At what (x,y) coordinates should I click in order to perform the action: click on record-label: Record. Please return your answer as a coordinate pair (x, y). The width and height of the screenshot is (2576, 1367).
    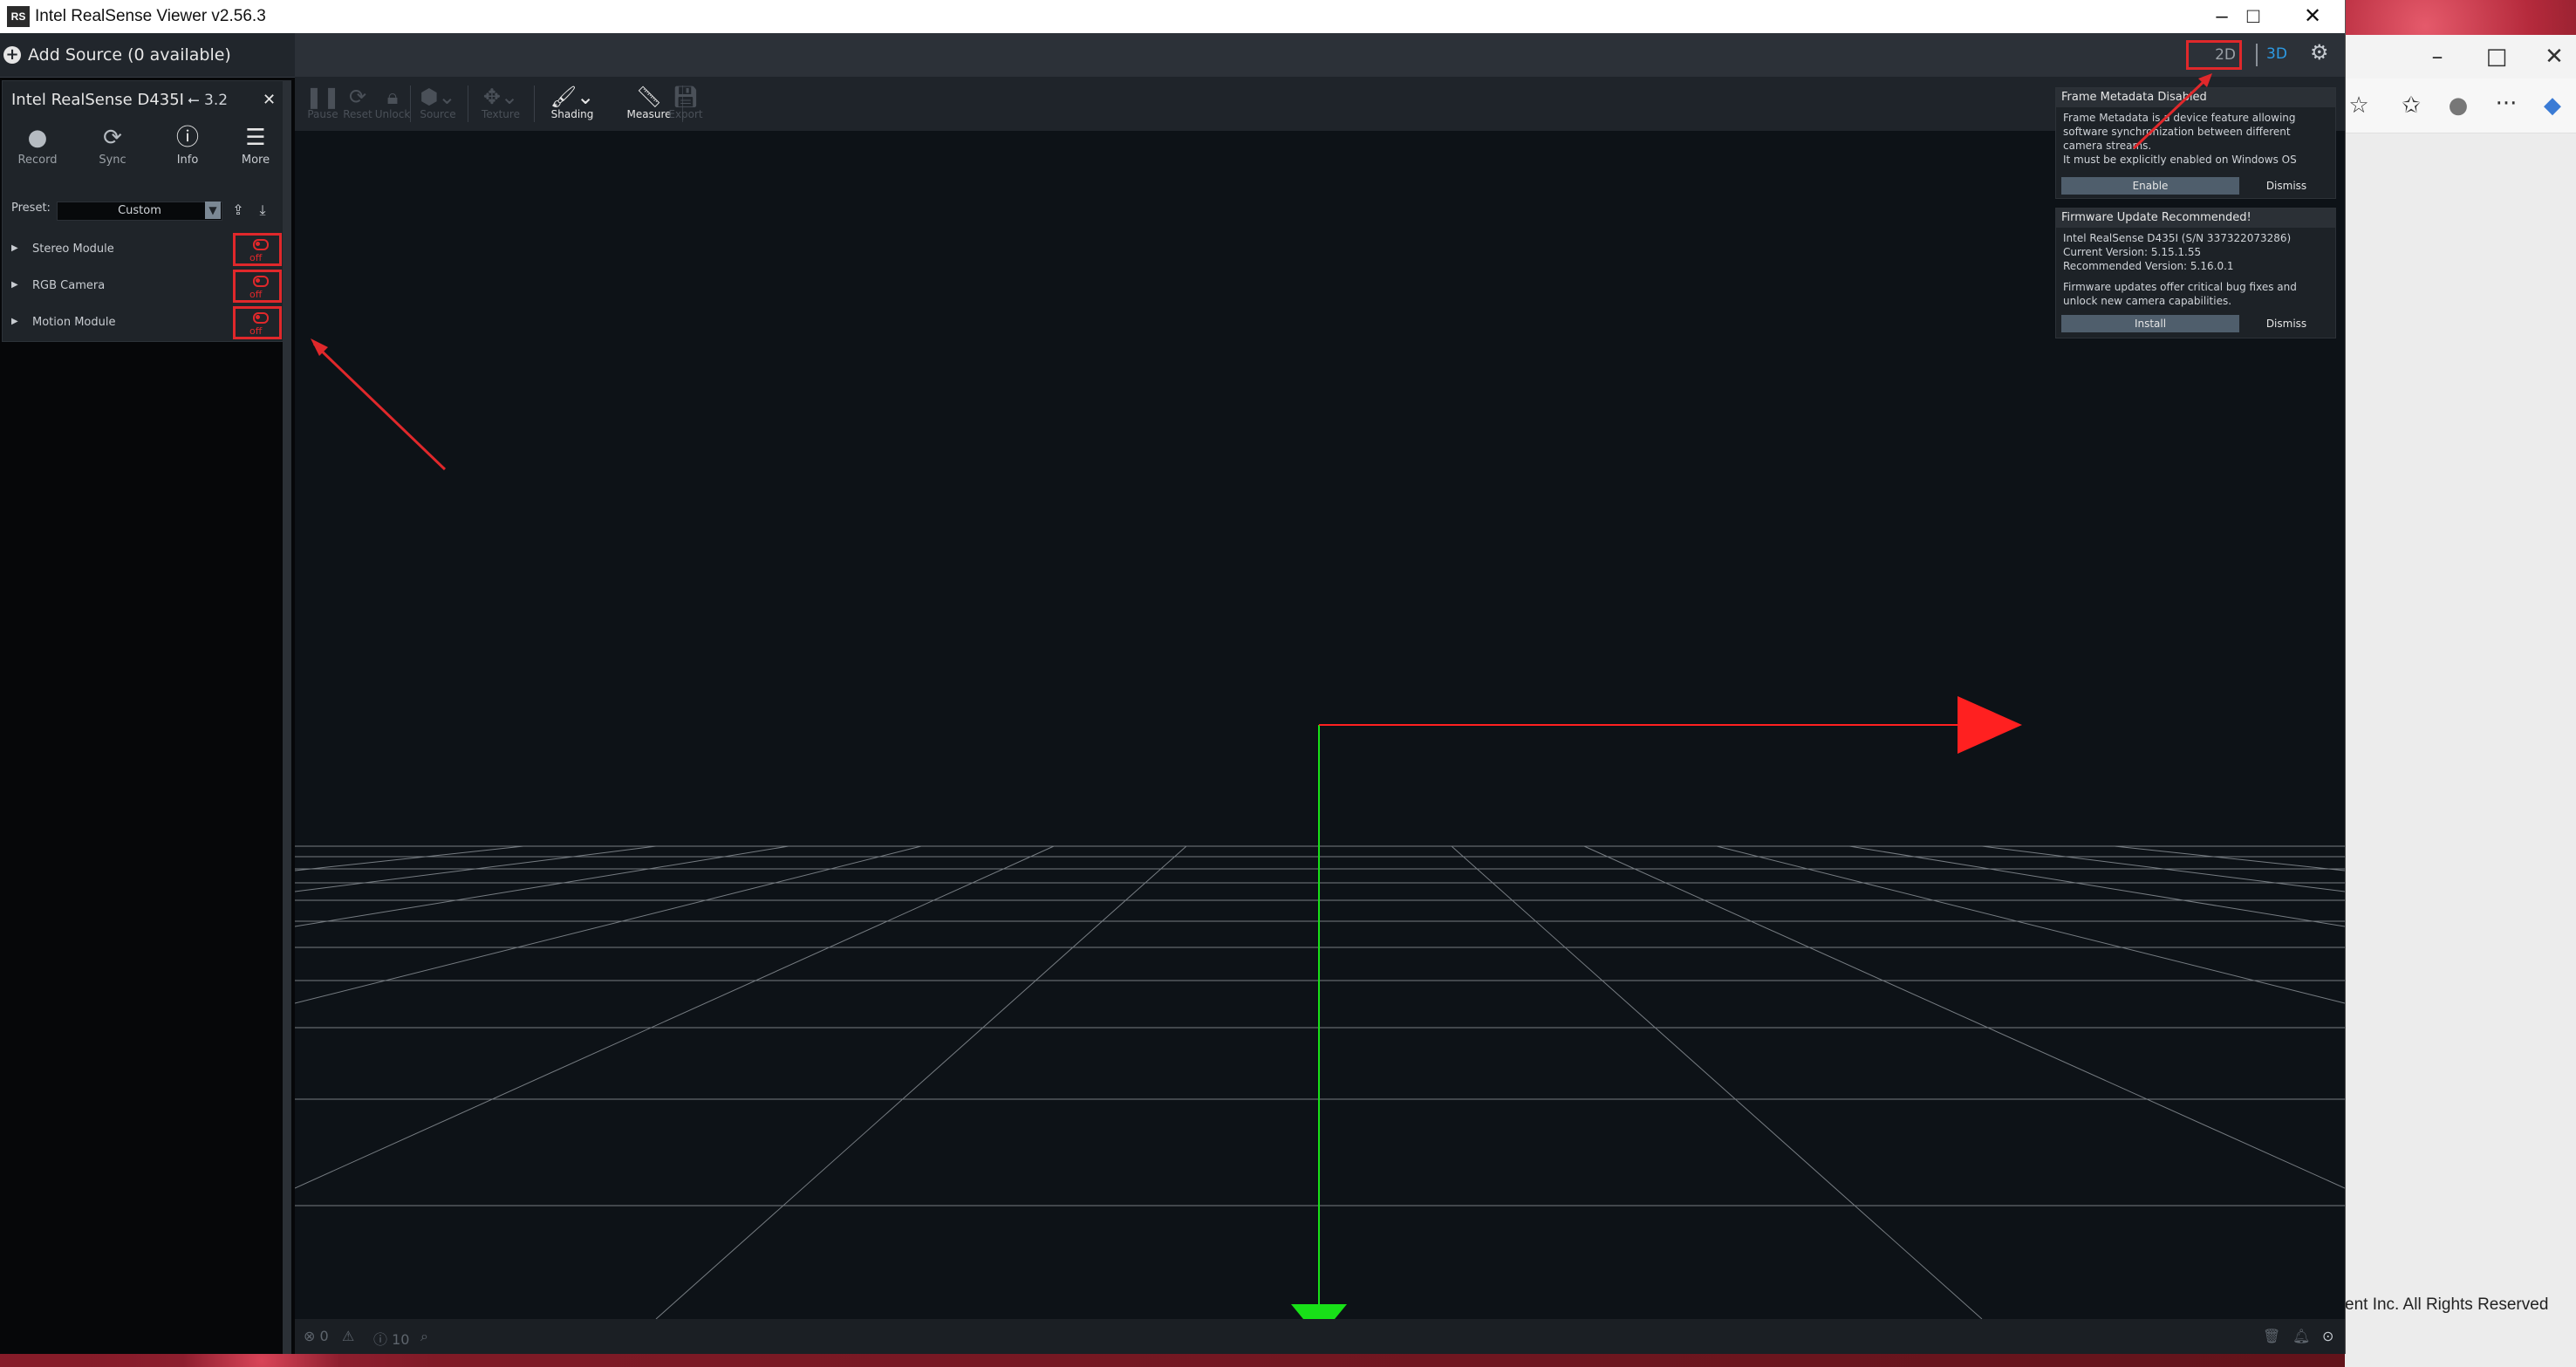
    Looking at the image, I should click on (37, 160).